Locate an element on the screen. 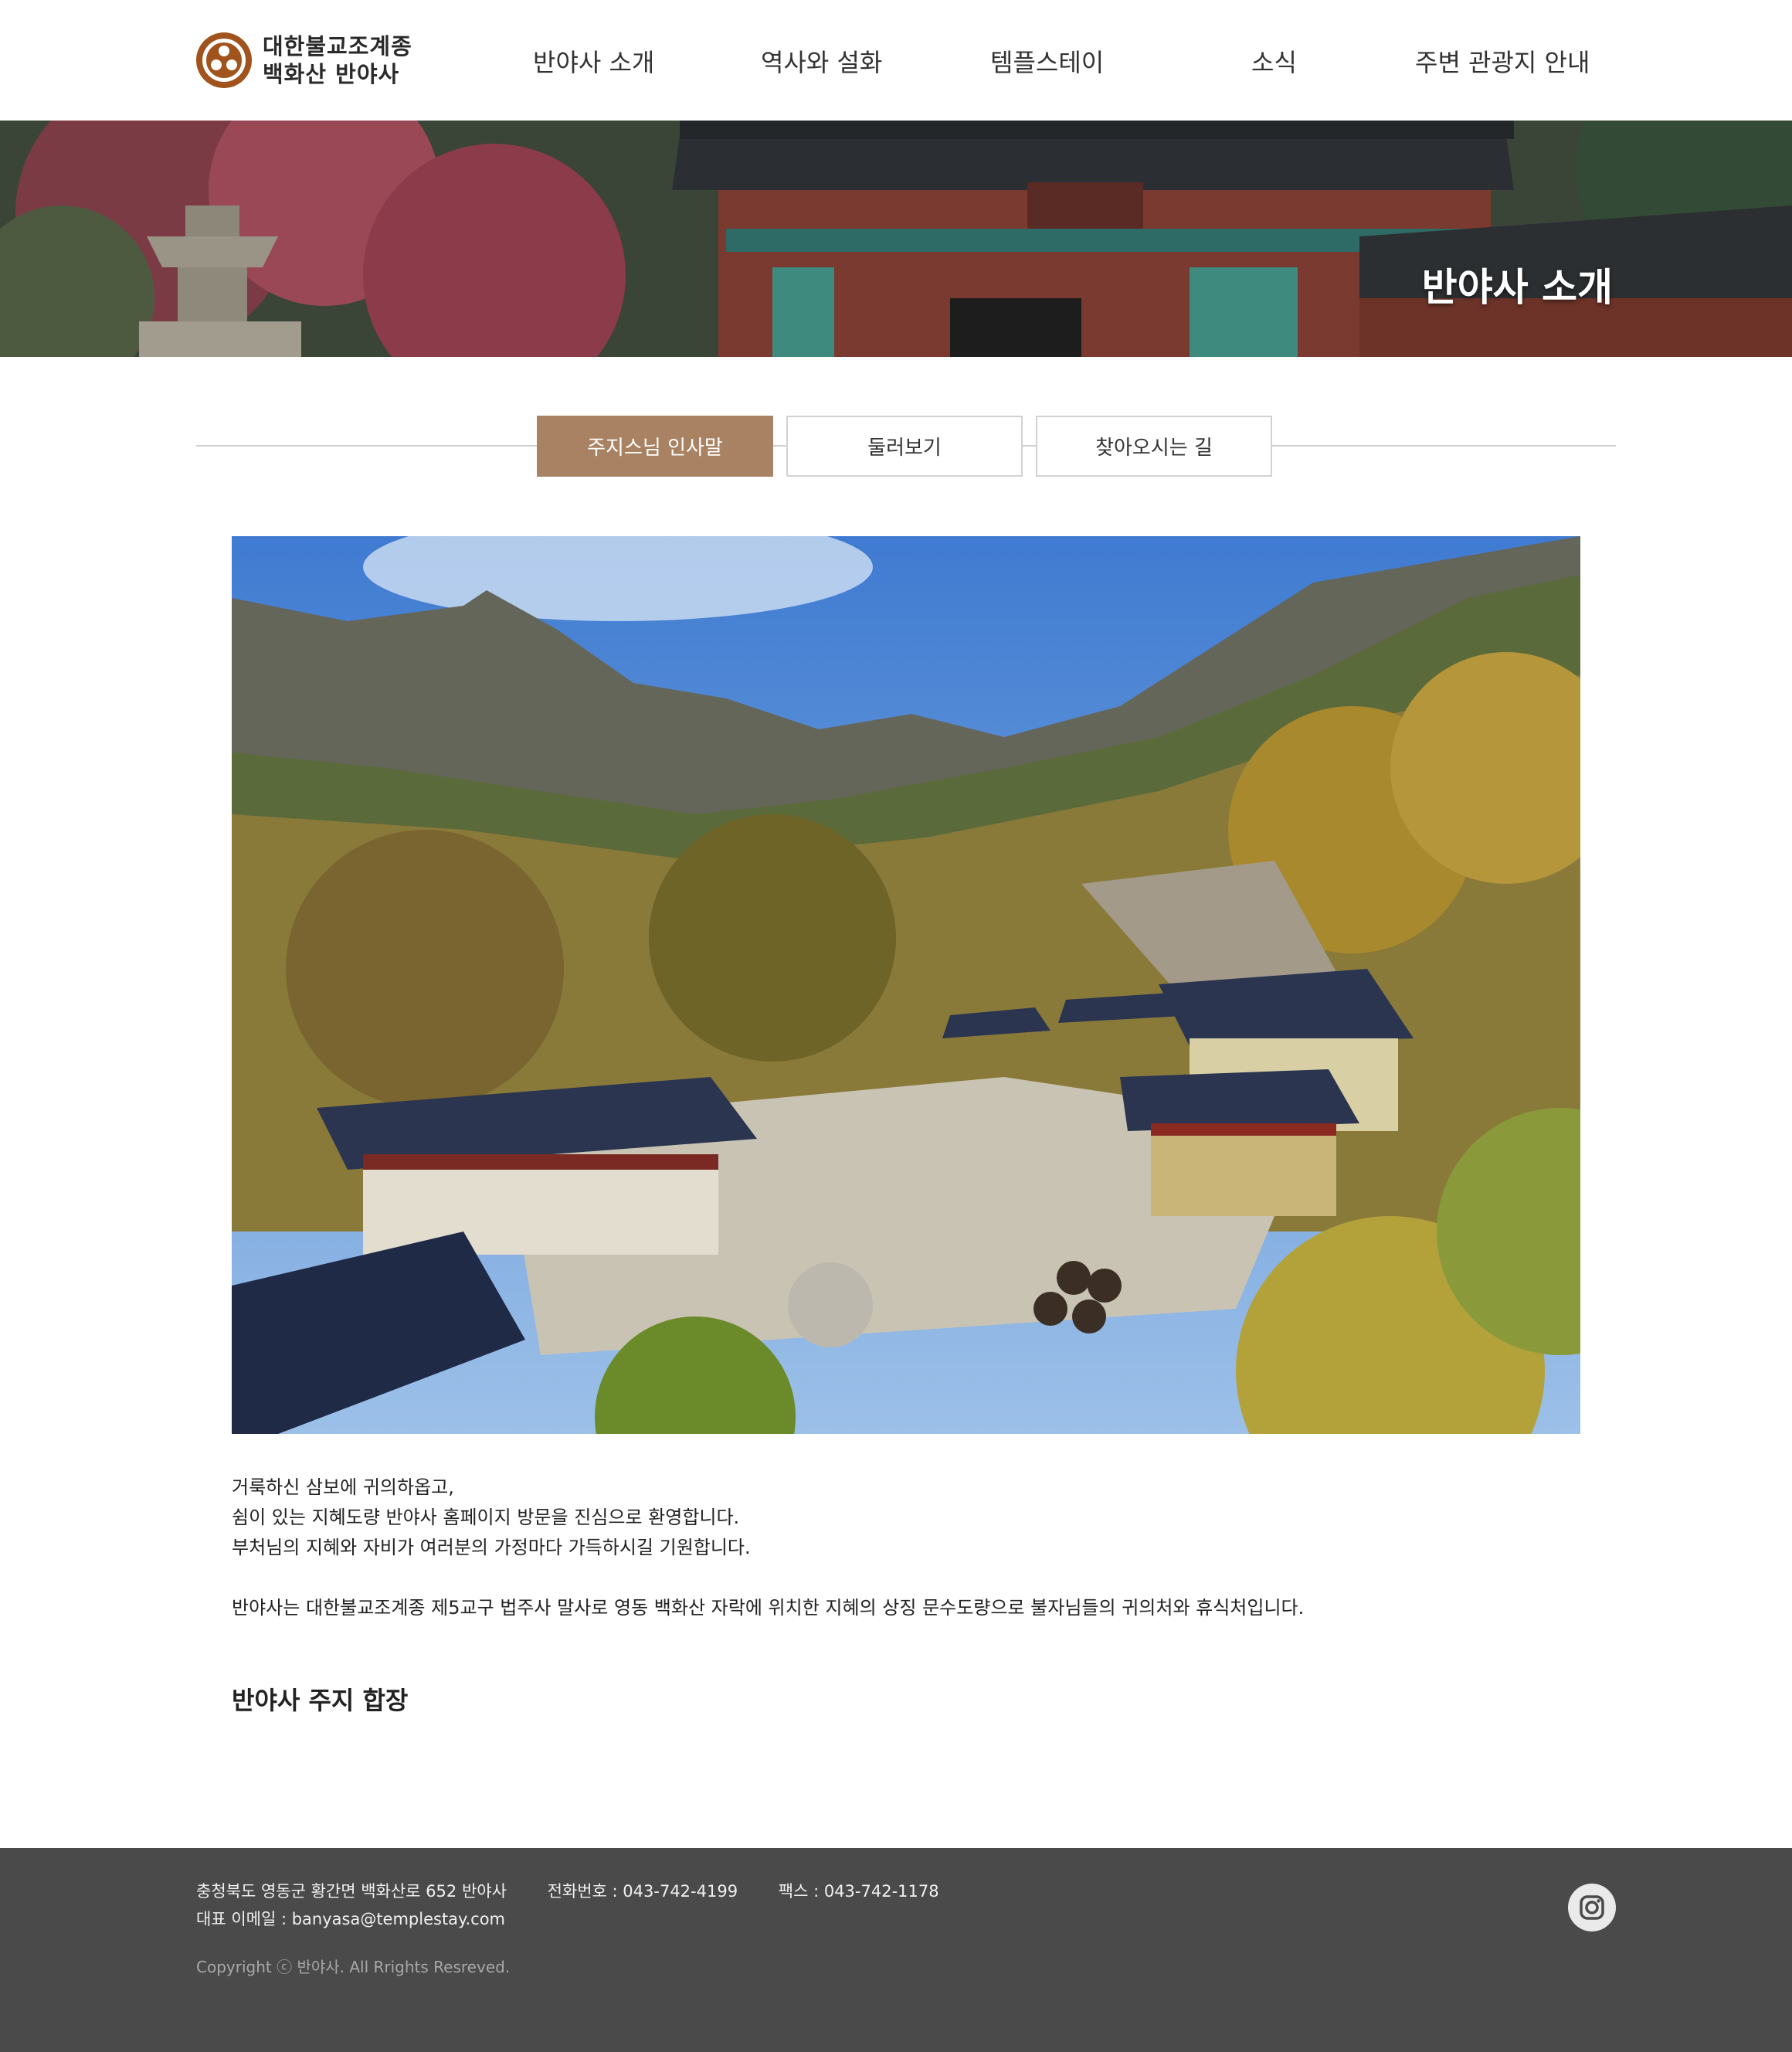 The height and width of the screenshot is (2052, 1792). abbot-signature: 반야사 주지 합장 is located at coordinates (320, 1700).